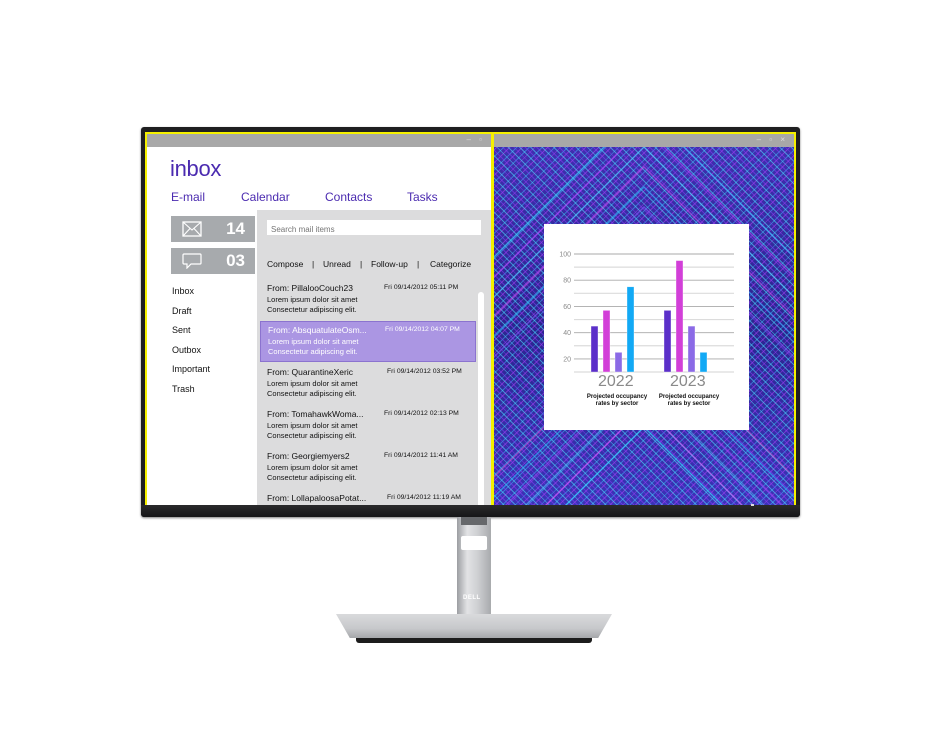 Image resolution: width=950 pixels, height=729 pixels. I want to click on window-controls: – ▫, so click(475, 139).